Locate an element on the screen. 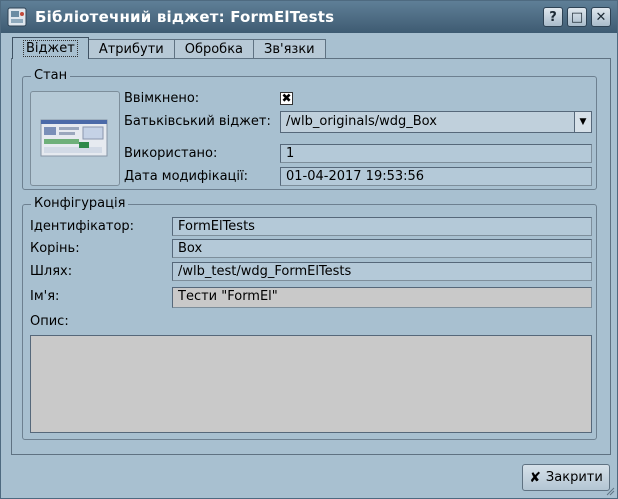 Image resolution: width=618 pixels, height=499 pixels. tab-processing-label: Обробка is located at coordinates (214, 49).